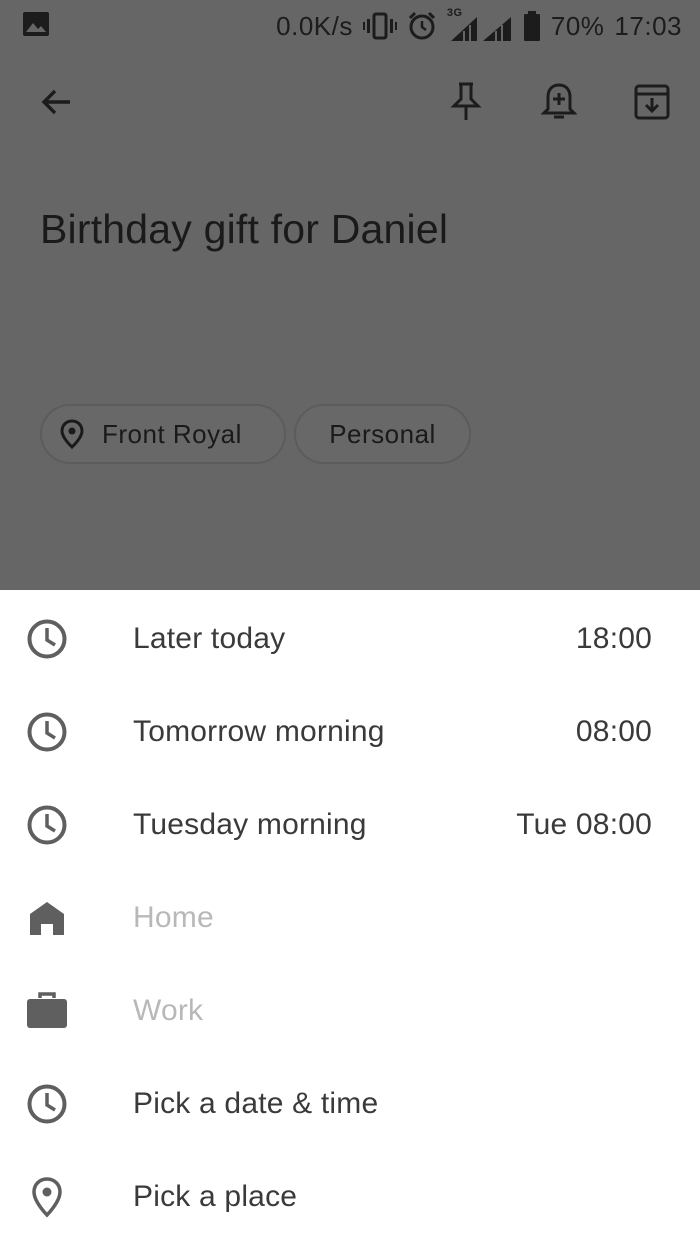 Image resolution: width=700 pixels, height=1243 pixels. Describe the element at coordinates (244, 229) in the screenshot. I see `note-title: Birthday gift for Daniel` at that location.